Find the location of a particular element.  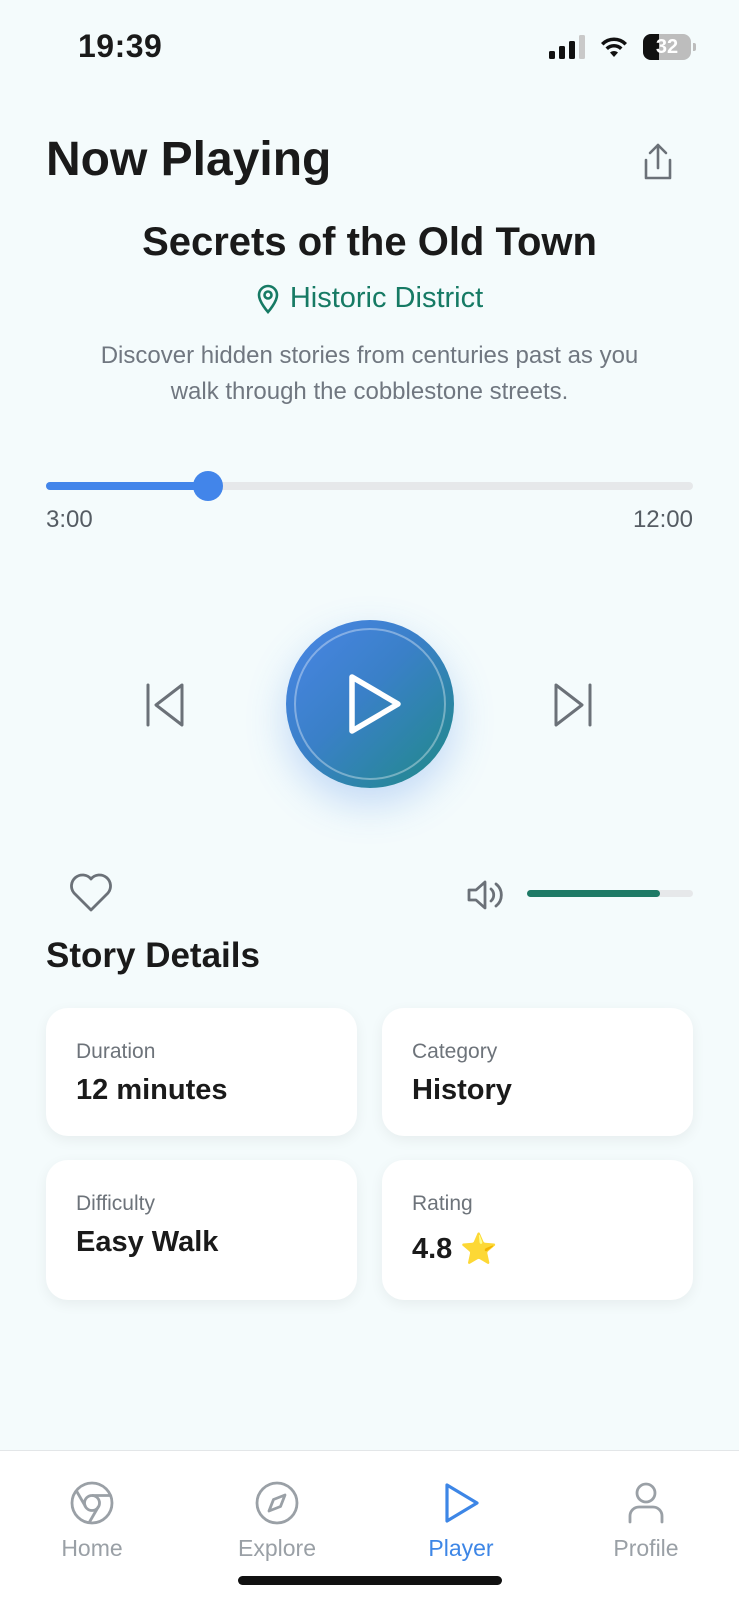

play-icon is located at coordinates (462, 1503).